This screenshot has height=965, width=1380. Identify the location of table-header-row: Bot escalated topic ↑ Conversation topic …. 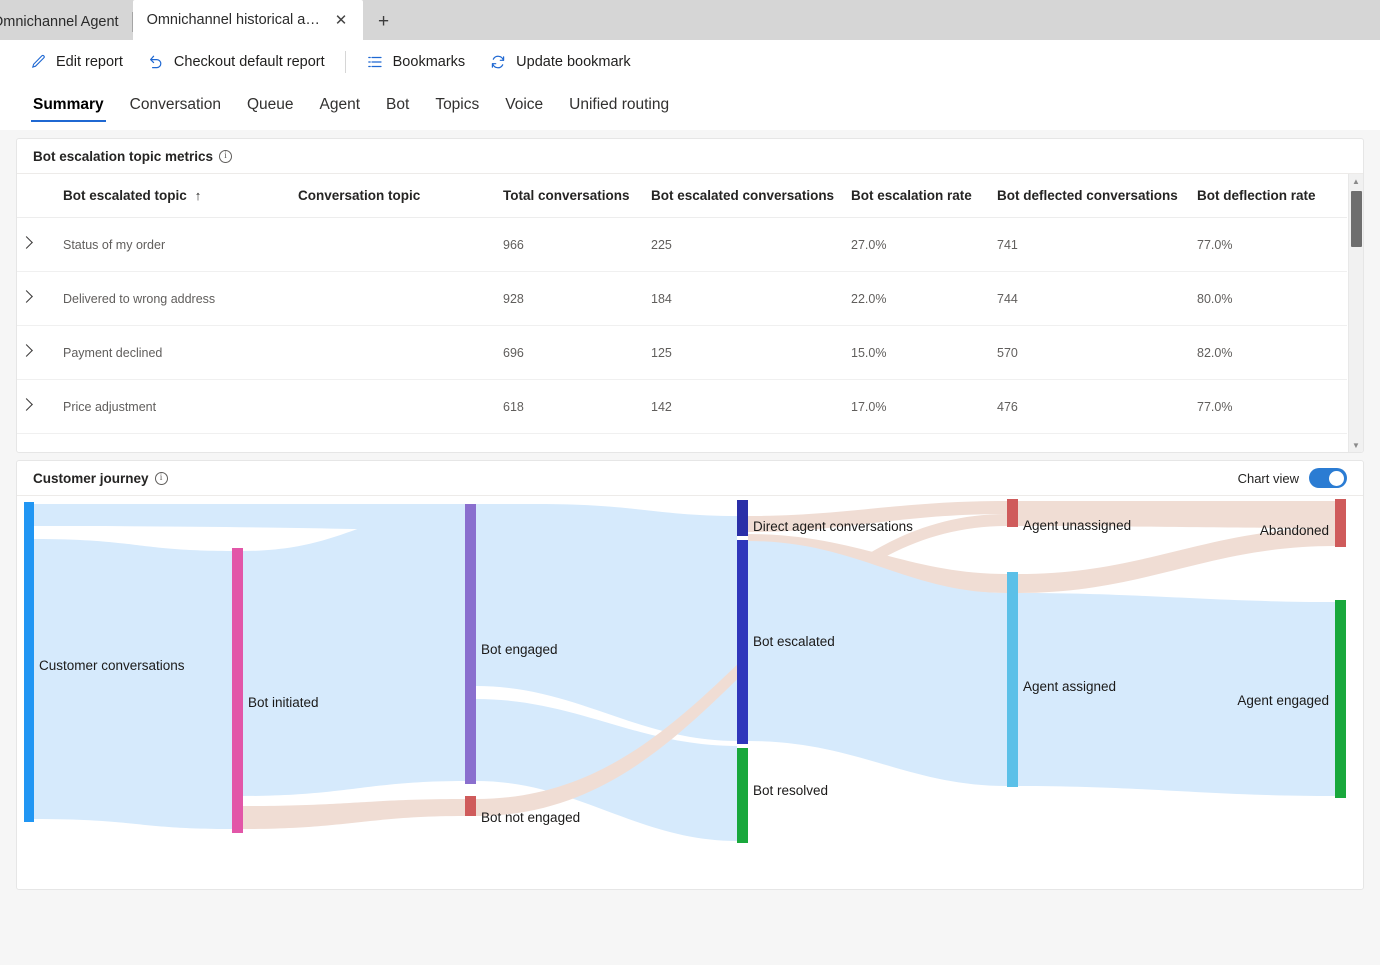
(682, 196).